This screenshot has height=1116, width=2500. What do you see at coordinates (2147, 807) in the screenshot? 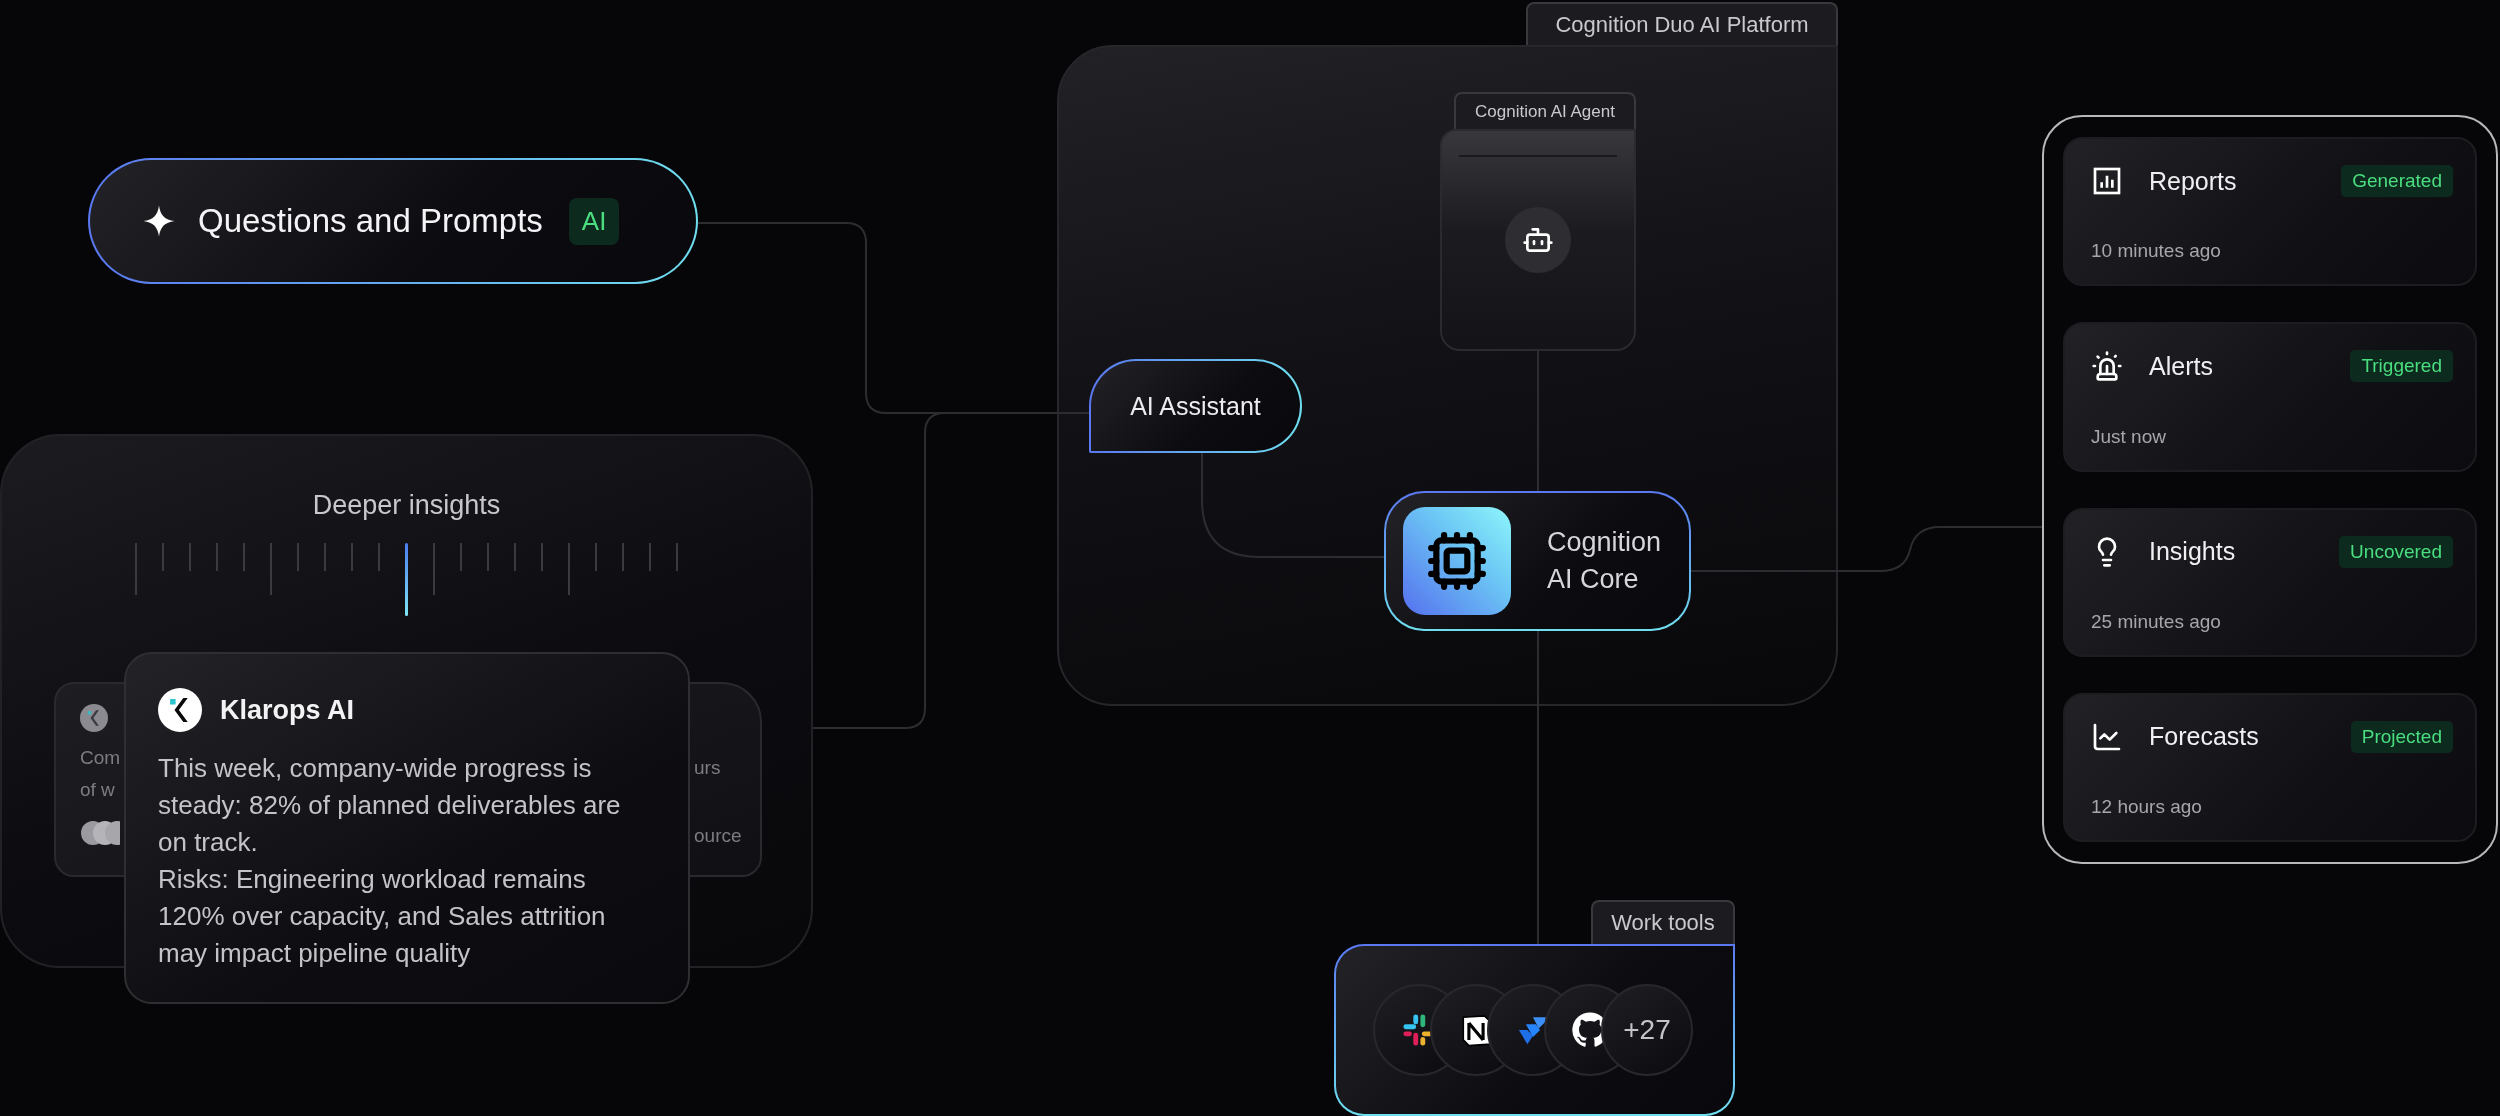
I see `output-time: 12 hours ago` at bounding box center [2147, 807].